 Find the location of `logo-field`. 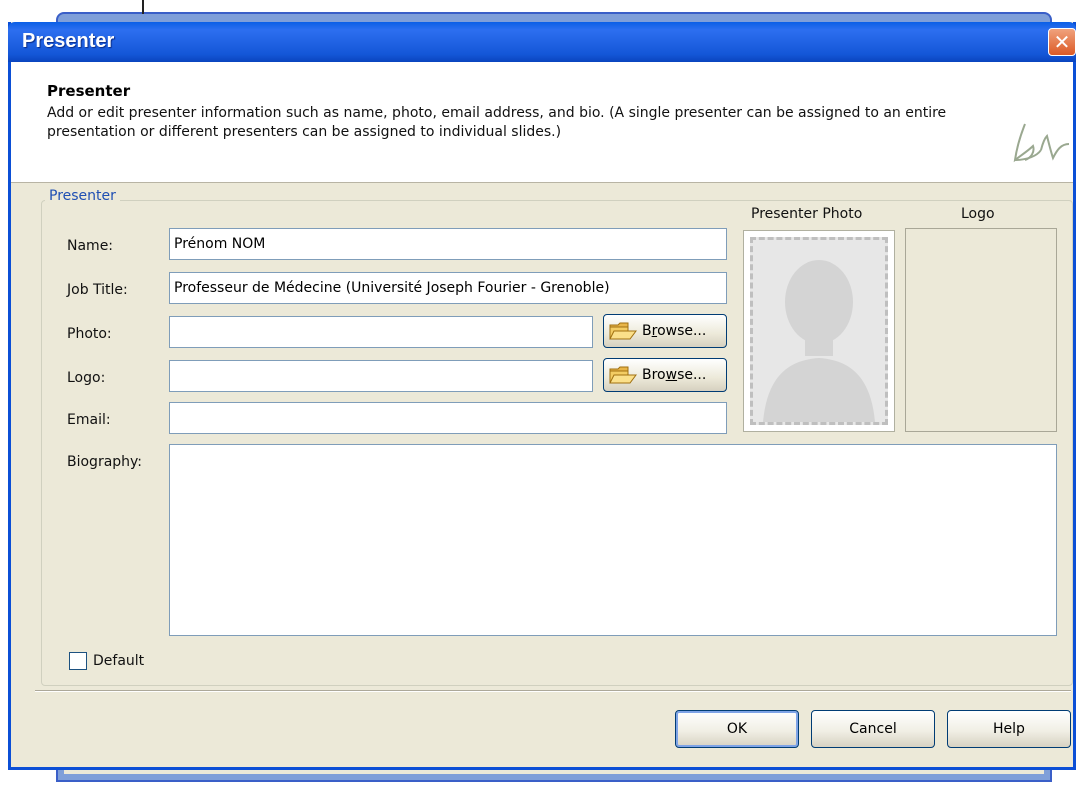

logo-field is located at coordinates (381, 376).